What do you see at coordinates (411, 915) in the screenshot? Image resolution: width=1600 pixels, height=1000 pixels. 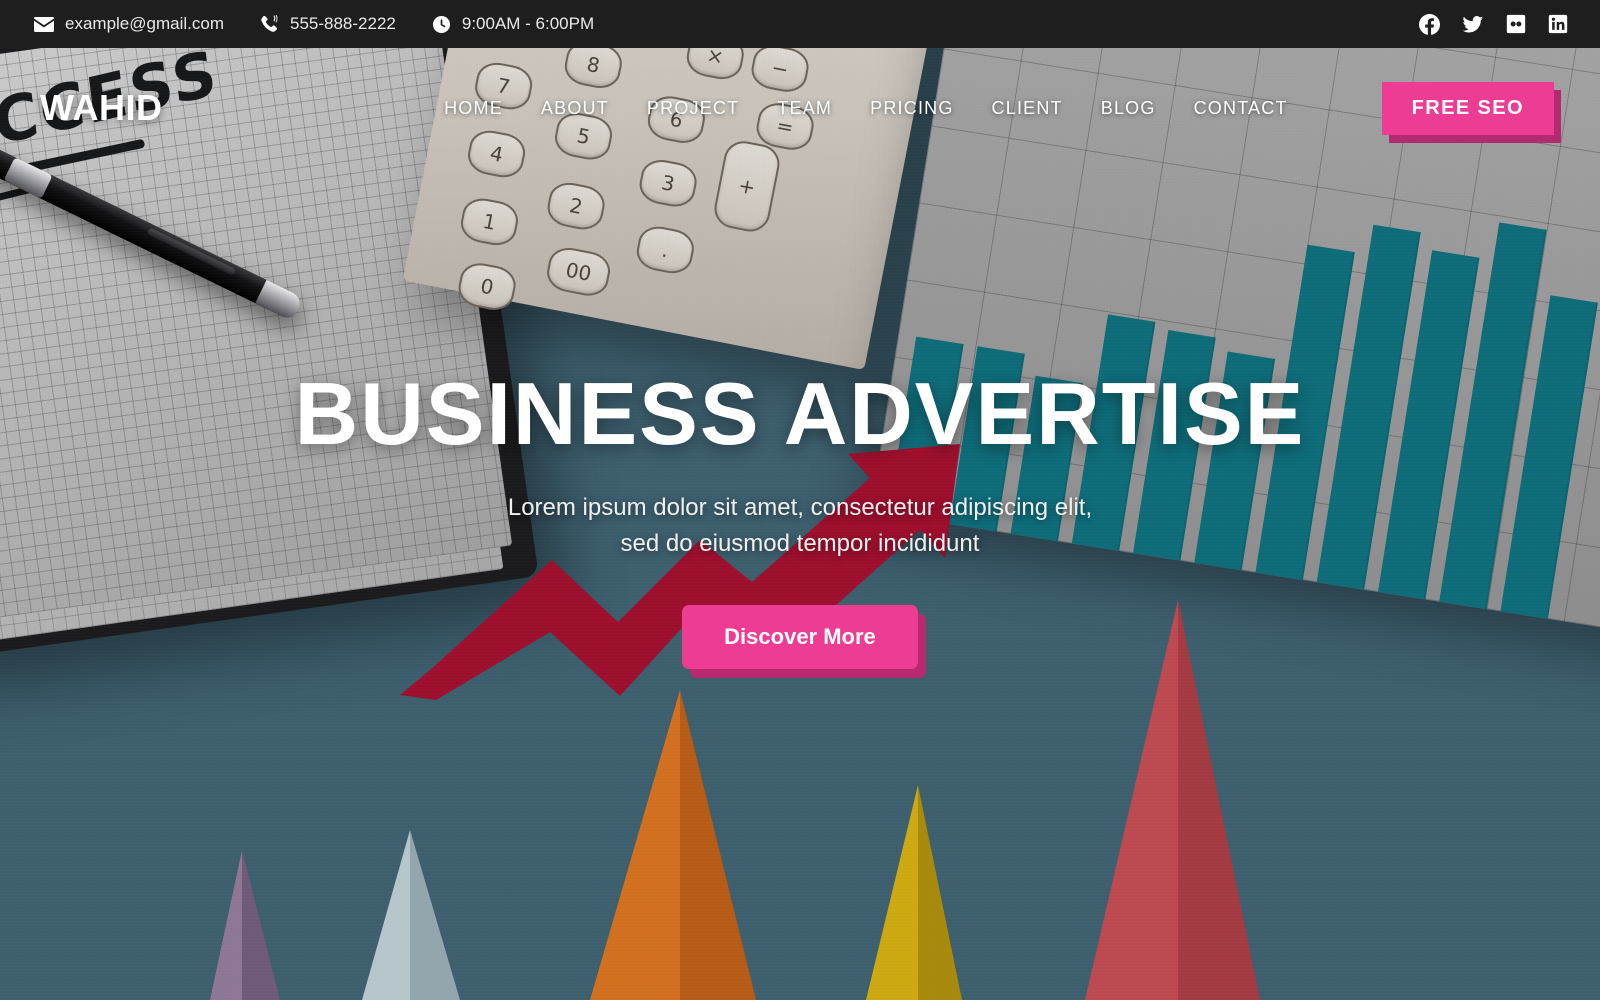 I see `paper-cone-lightblue` at bounding box center [411, 915].